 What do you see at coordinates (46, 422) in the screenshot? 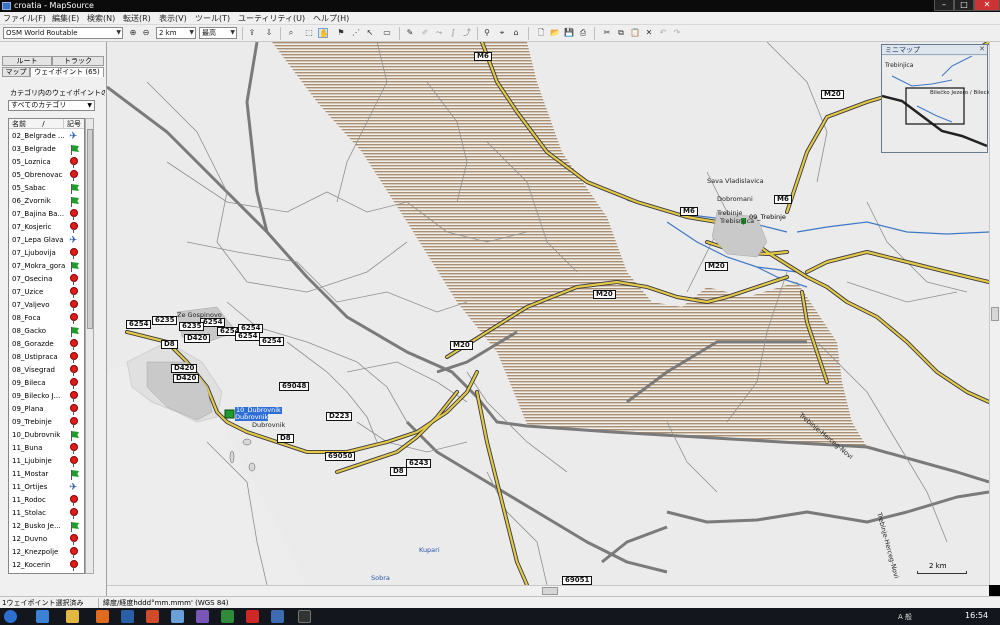
I see `waypoint-row: 09_Trebinje` at bounding box center [46, 422].